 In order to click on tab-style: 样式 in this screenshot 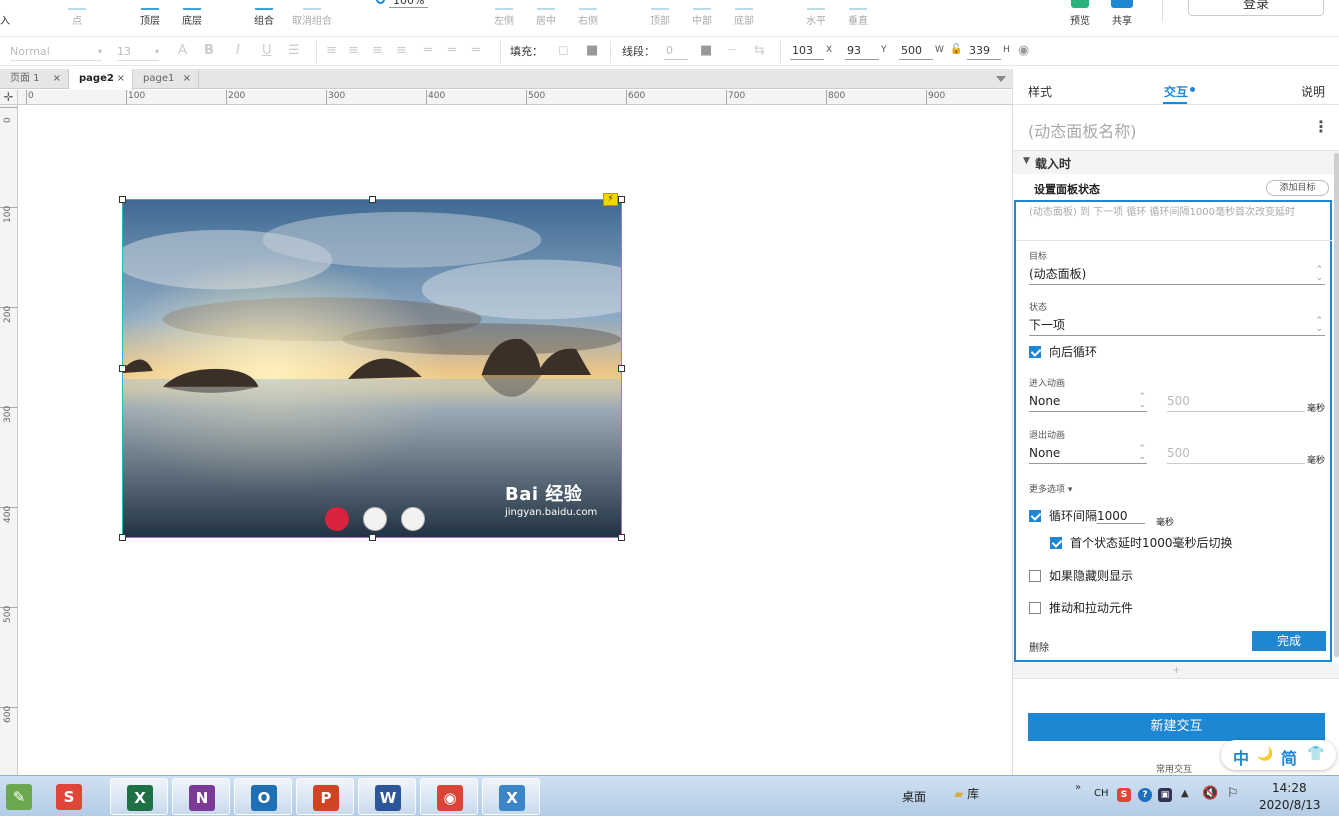, I will do `click(1040, 91)`.